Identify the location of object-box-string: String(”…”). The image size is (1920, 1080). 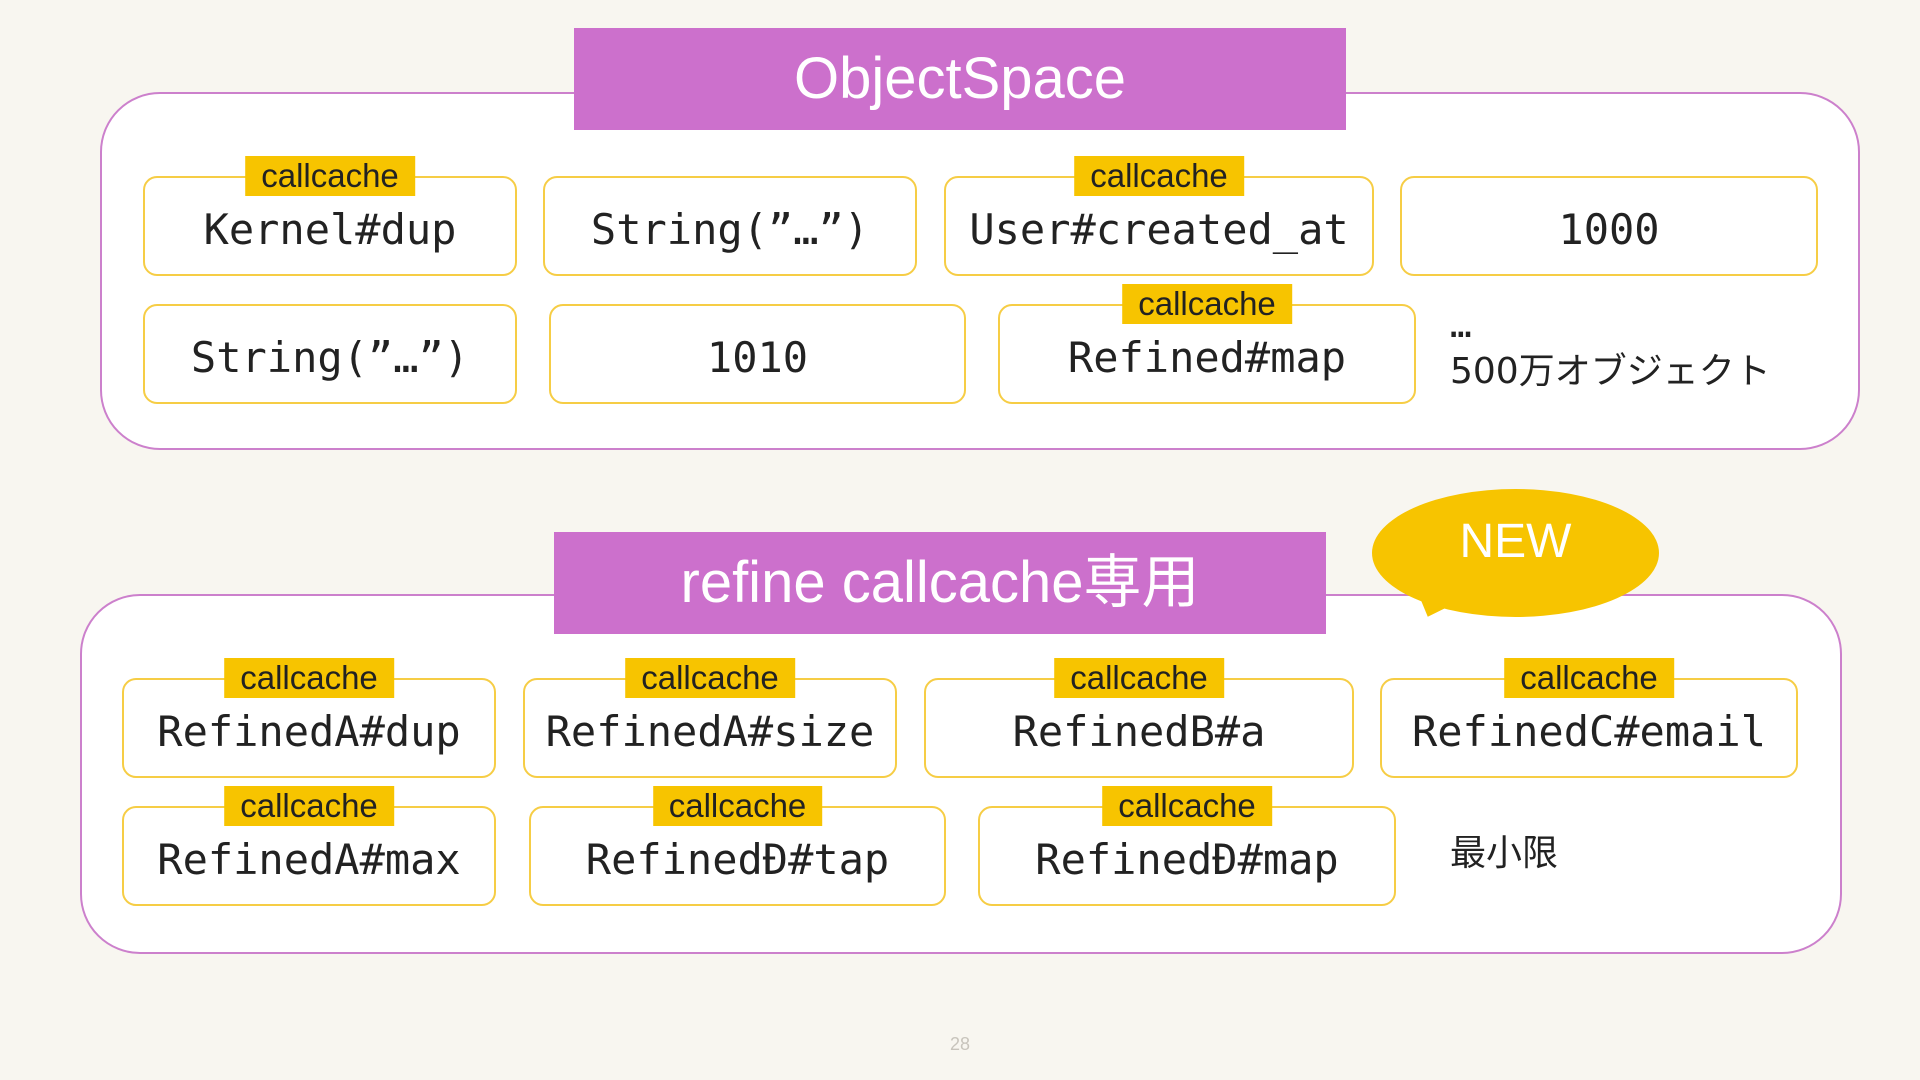
(730, 226).